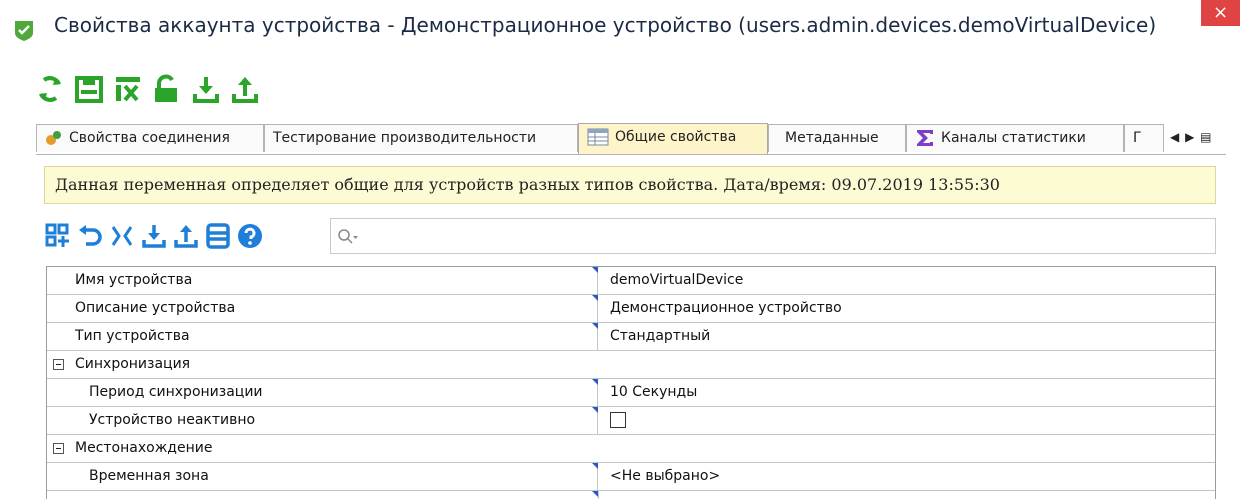 The width and height of the screenshot is (1240, 499). I want to click on property-label: Описание устройства, so click(322, 308).